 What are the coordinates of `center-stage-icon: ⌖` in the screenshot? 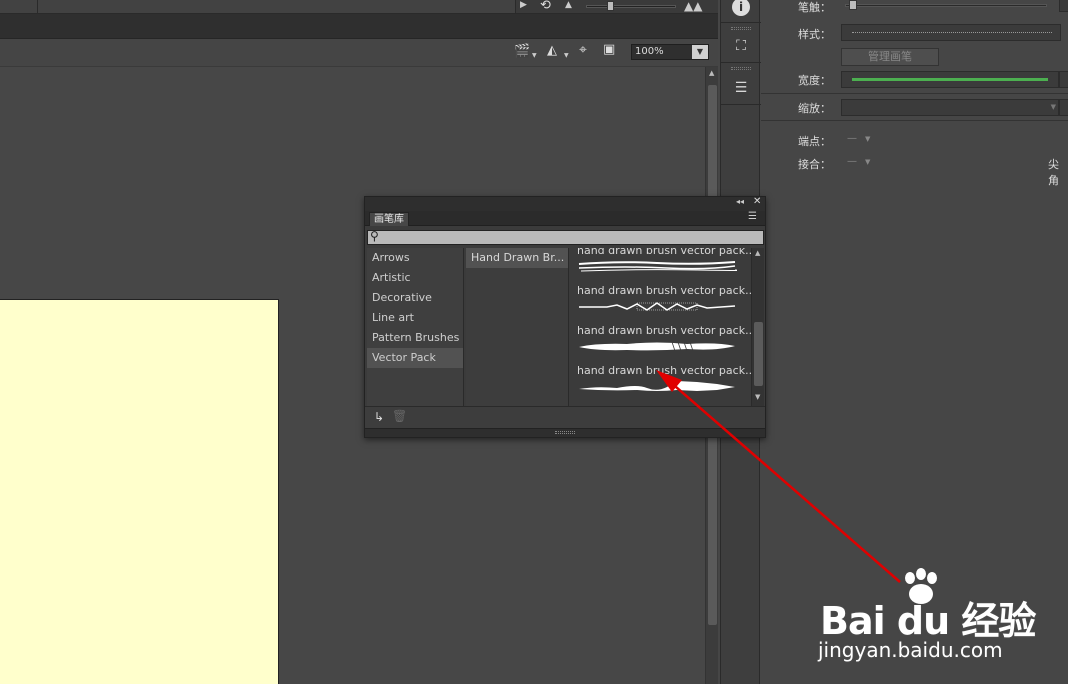 It's located at (583, 50).